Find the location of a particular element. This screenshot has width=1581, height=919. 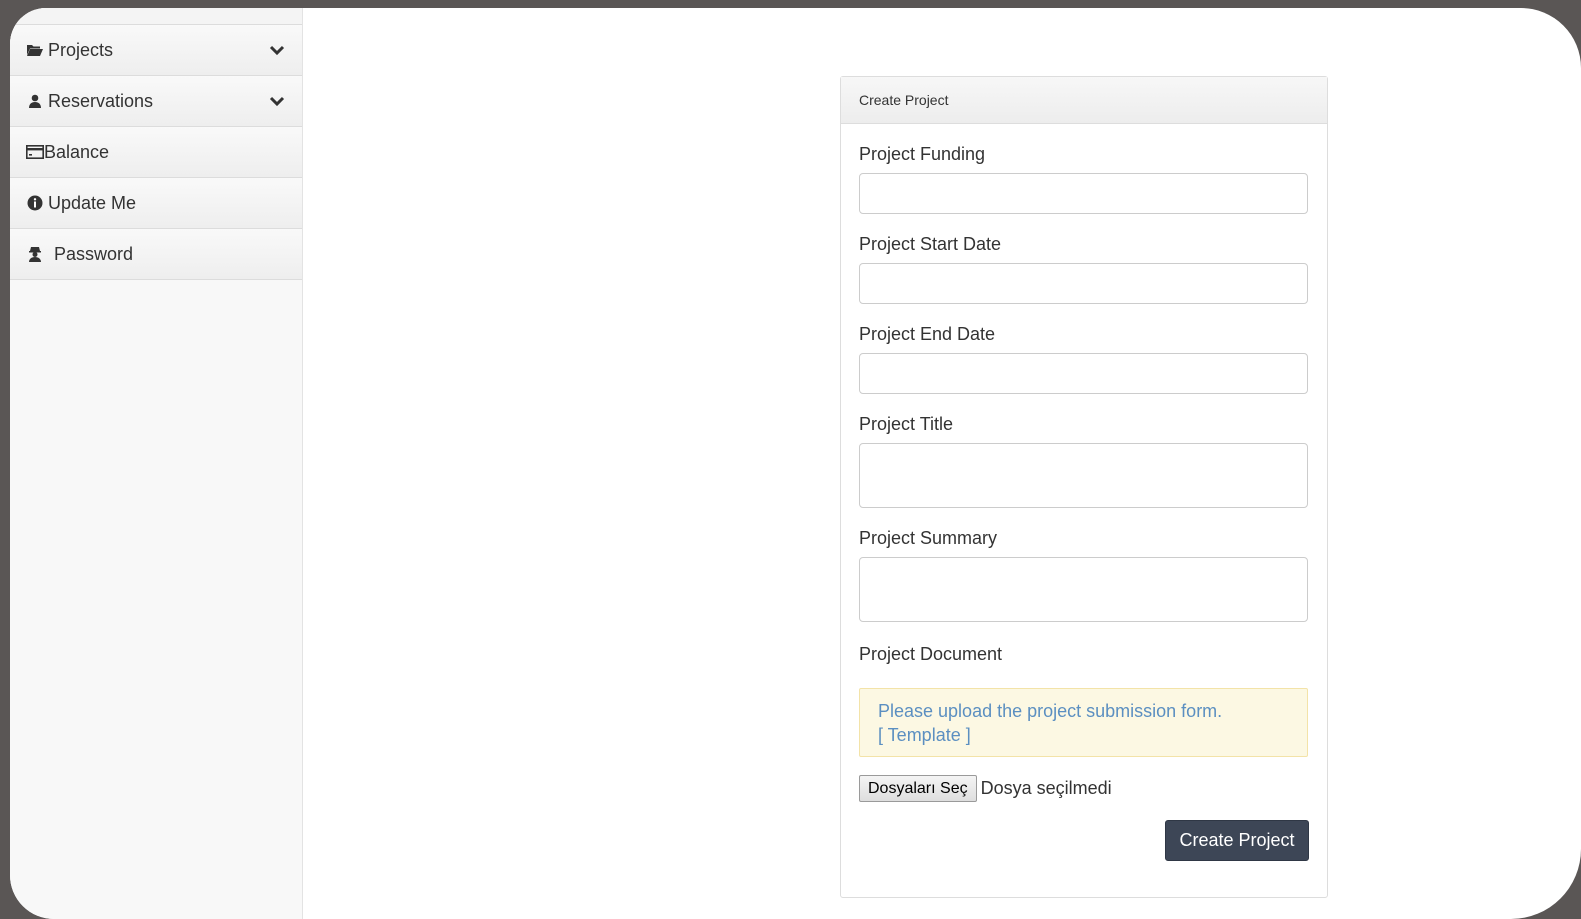

sidebar-item-label: Password is located at coordinates (94, 253).